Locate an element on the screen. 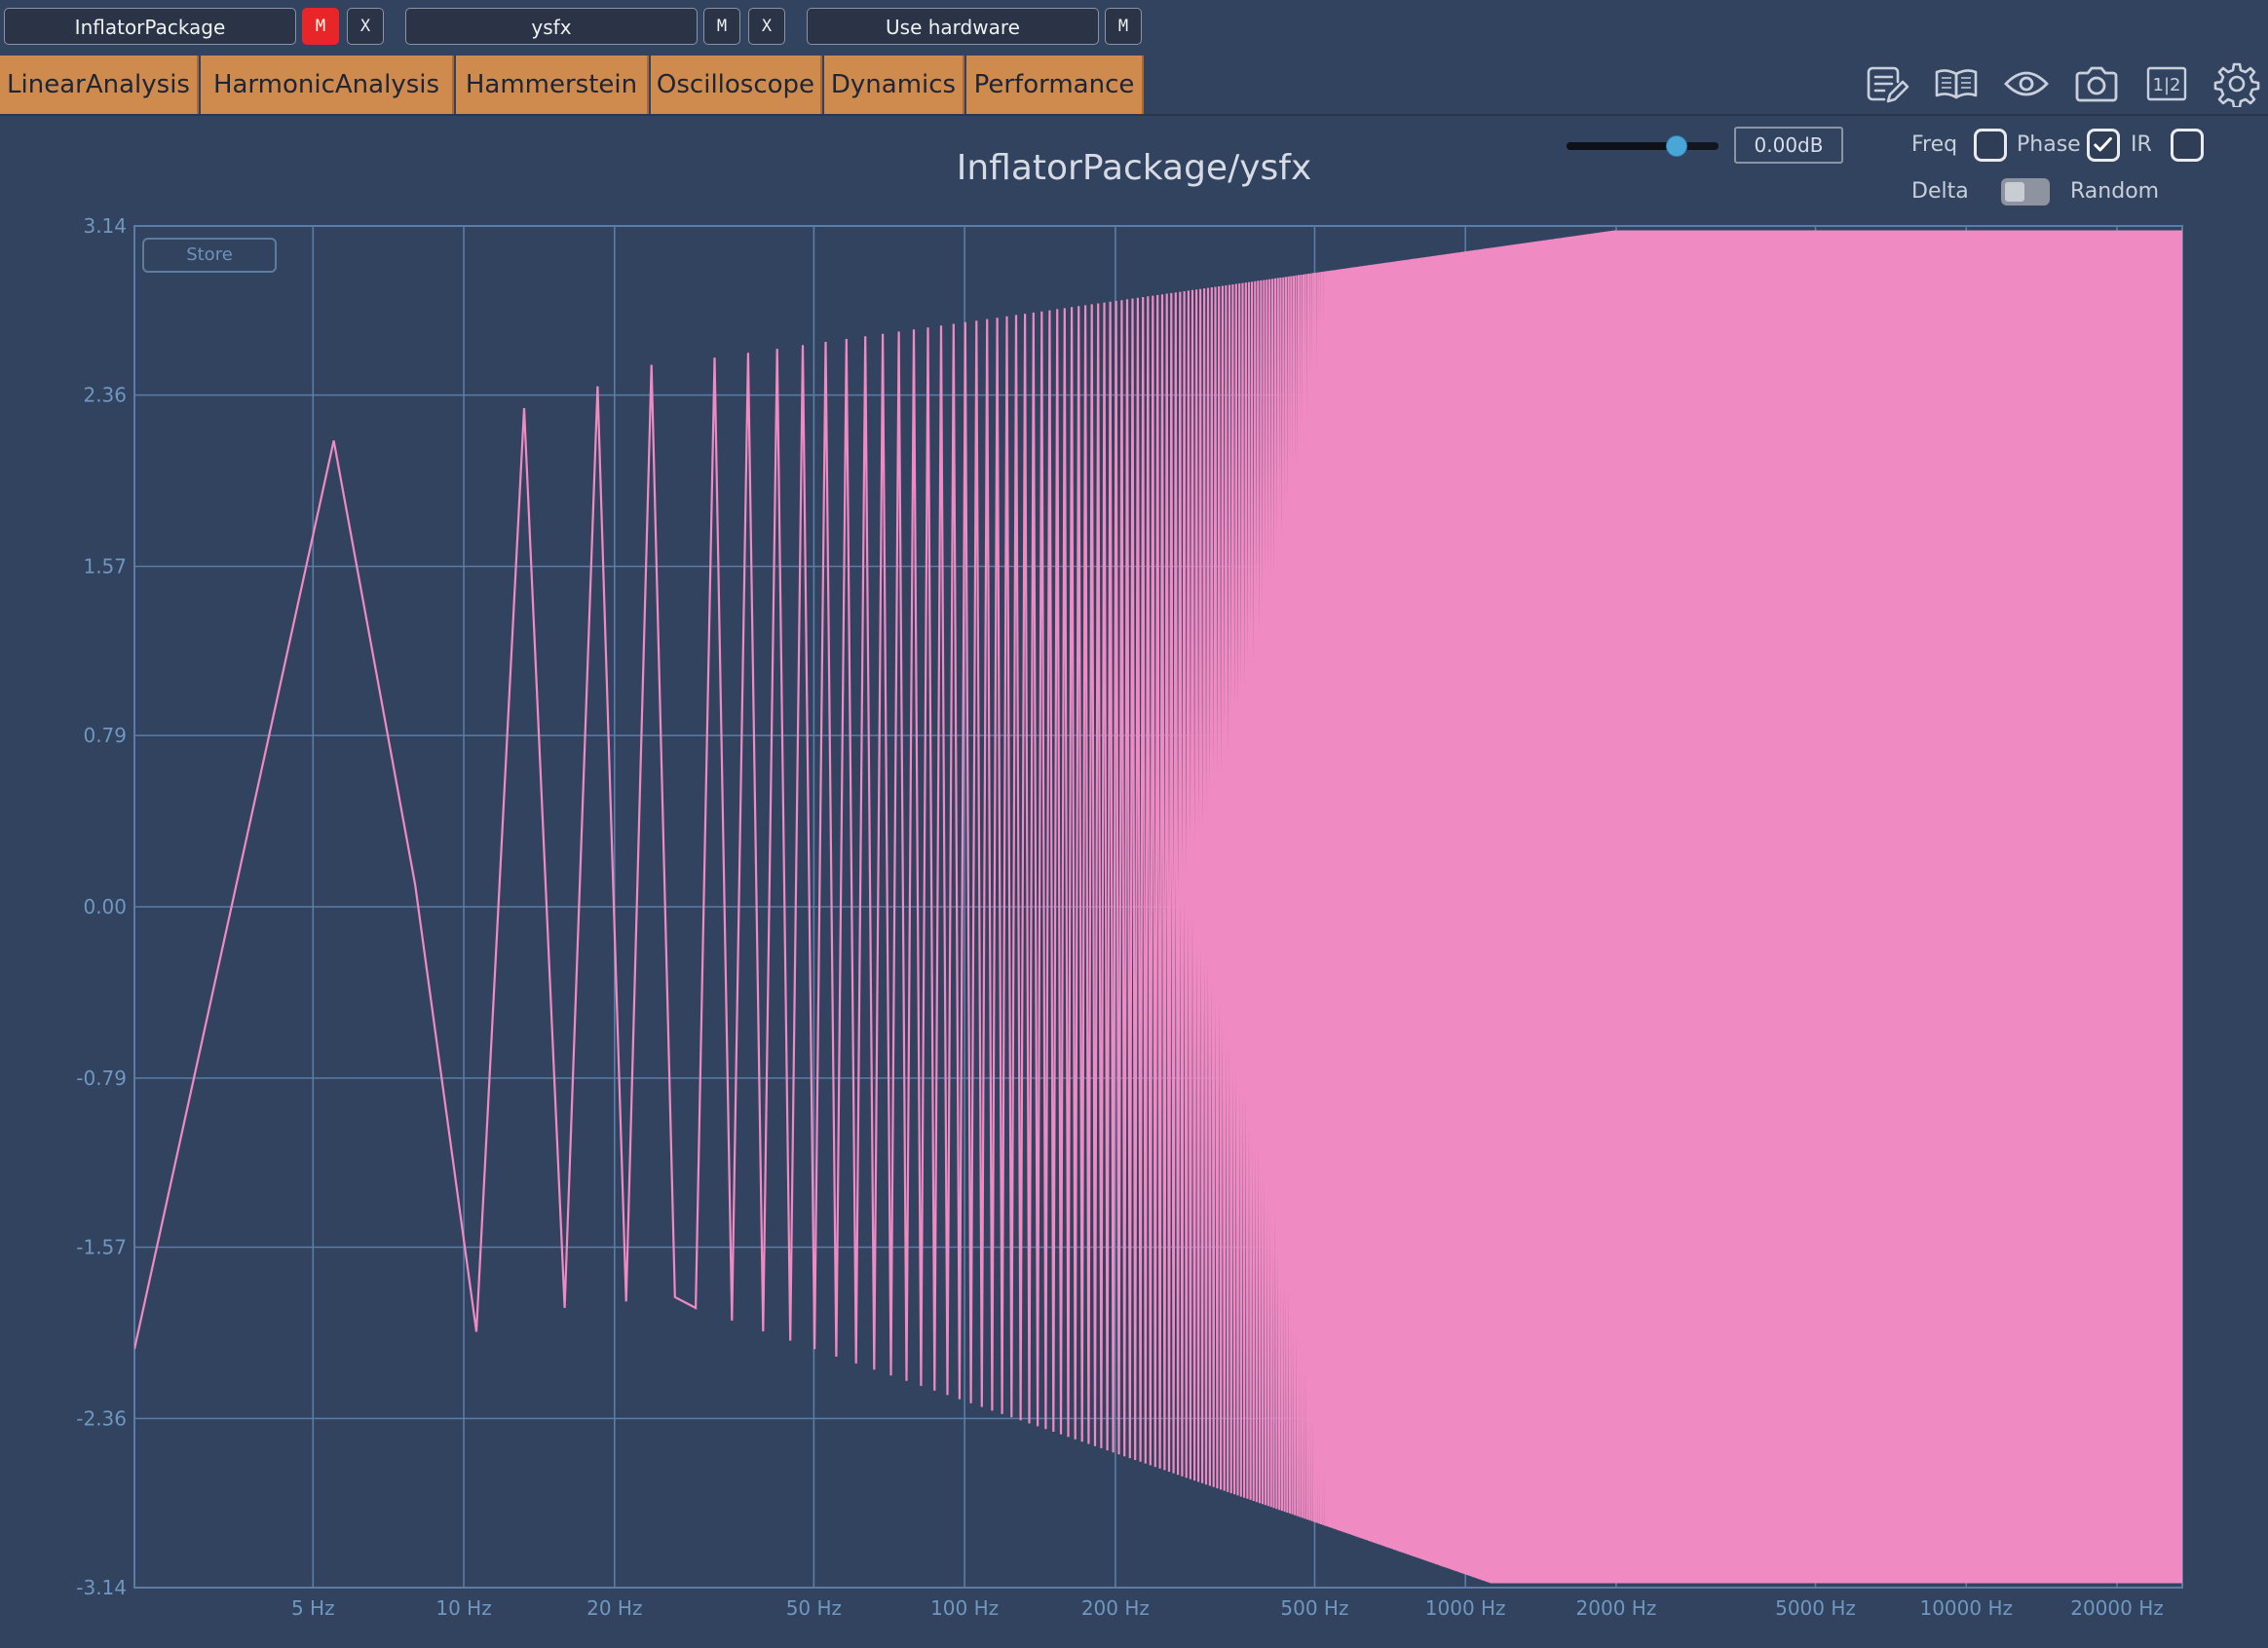 This screenshot has width=2268, height=1648. x-tick-label: 5 Hz is located at coordinates (313, 1608).